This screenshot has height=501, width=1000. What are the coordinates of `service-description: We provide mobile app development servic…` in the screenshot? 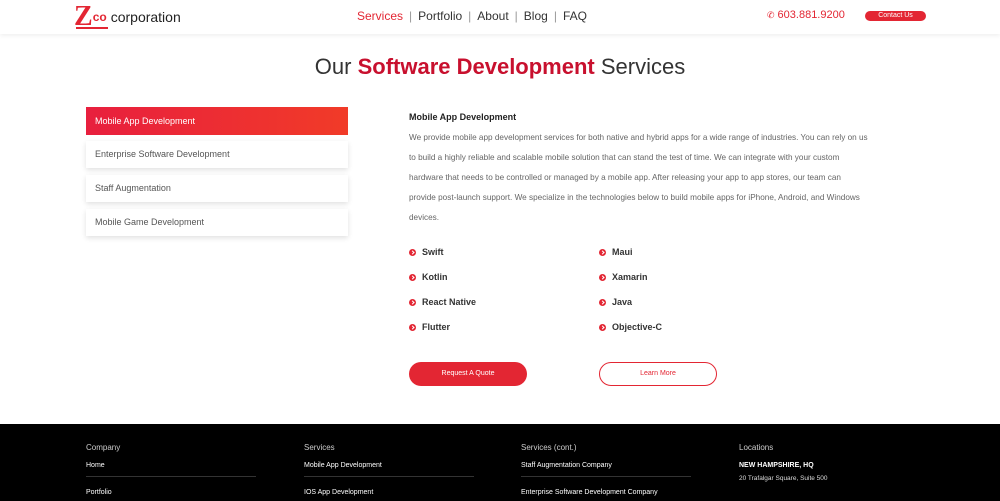 It's located at (638, 177).